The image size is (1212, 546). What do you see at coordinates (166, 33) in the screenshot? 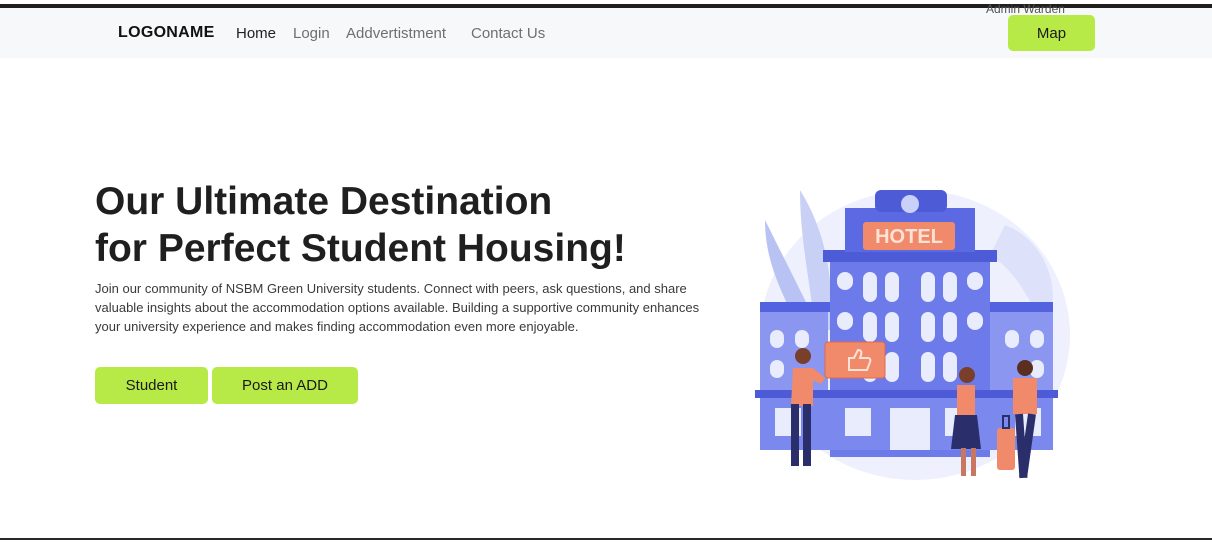
I see `logo: LOGONAME` at bounding box center [166, 33].